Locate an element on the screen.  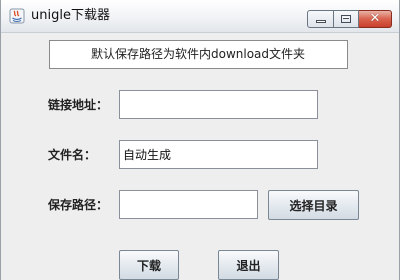
title-bar: unigle下载器 ✕ is located at coordinates (200, 16).